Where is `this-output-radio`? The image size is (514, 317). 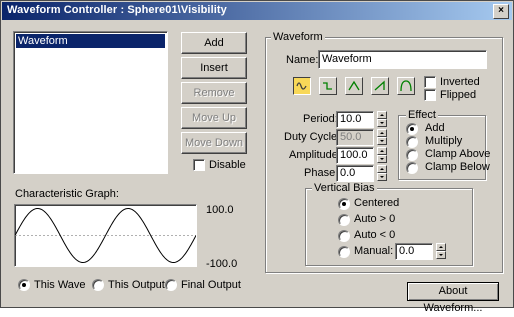
this-output-radio is located at coordinates (98, 285).